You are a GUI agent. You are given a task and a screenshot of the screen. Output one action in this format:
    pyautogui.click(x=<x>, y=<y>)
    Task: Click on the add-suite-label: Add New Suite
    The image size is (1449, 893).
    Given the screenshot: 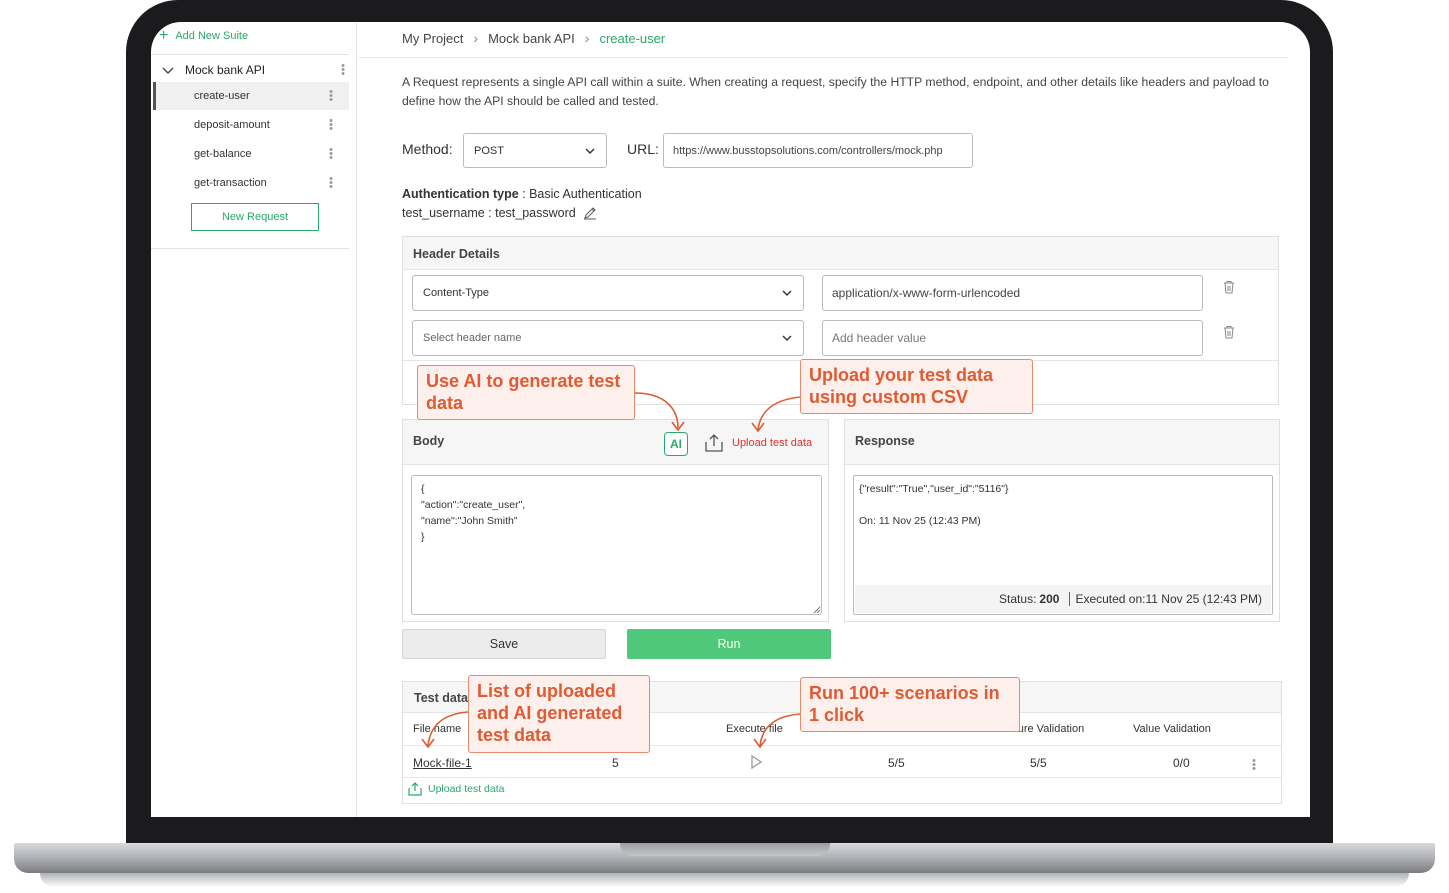 What is the action you would take?
    pyautogui.click(x=212, y=36)
    